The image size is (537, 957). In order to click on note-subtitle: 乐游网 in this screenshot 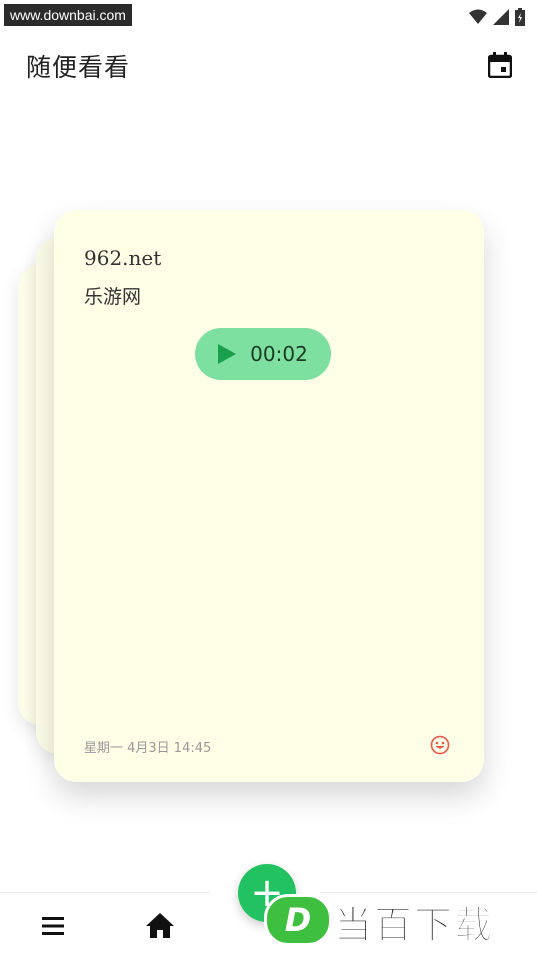, I will do `click(113, 297)`.